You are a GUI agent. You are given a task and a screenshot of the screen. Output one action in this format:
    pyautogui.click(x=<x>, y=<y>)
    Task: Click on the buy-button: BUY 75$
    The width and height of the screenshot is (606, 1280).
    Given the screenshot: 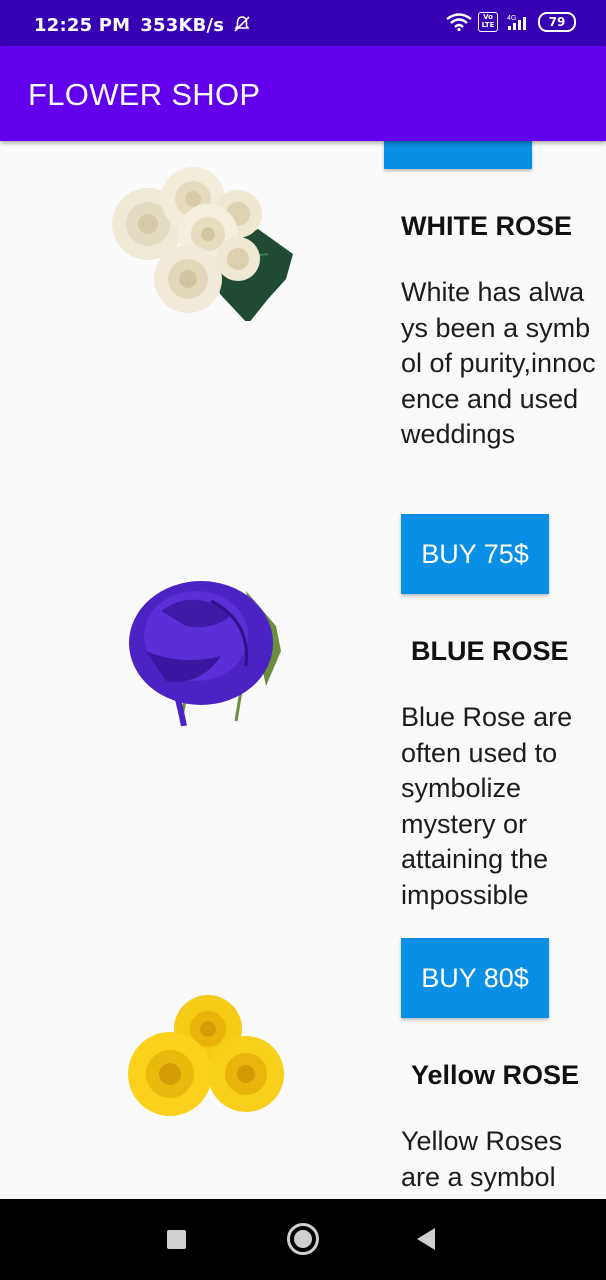 What is the action you would take?
    pyautogui.click(x=475, y=554)
    